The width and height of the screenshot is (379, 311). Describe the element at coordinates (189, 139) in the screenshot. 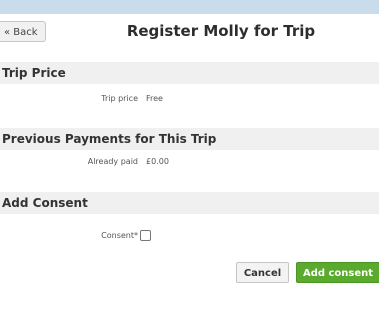

I see `section-heading-previous-payments: Previous Payments for This Trip` at that location.